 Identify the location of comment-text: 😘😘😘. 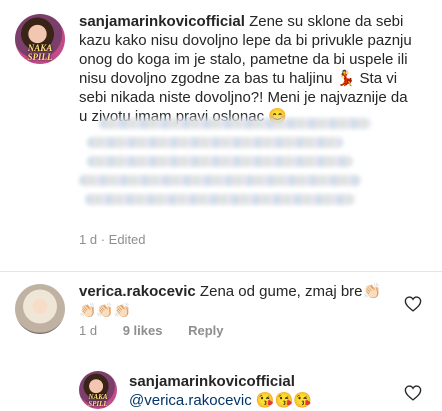
(281, 400).